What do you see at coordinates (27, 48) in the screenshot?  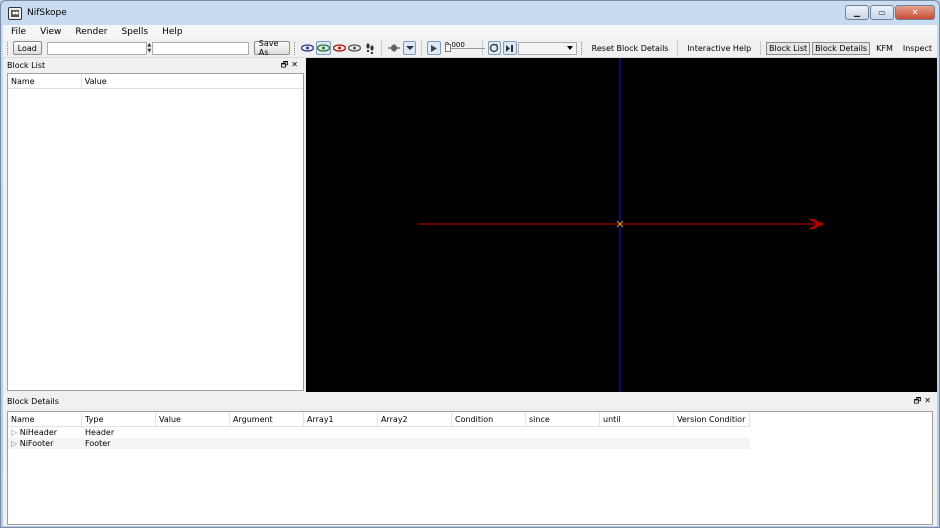 I see `load-button: Load` at bounding box center [27, 48].